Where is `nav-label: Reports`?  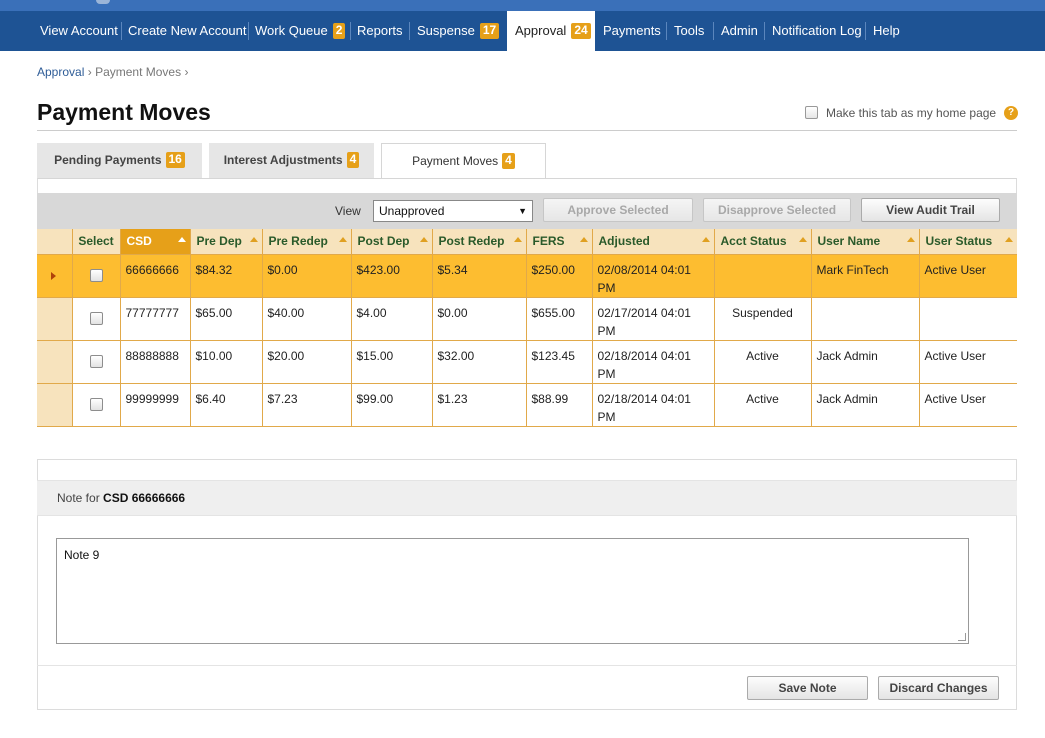
nav-label: Reports is located at coordinates (380, 30).